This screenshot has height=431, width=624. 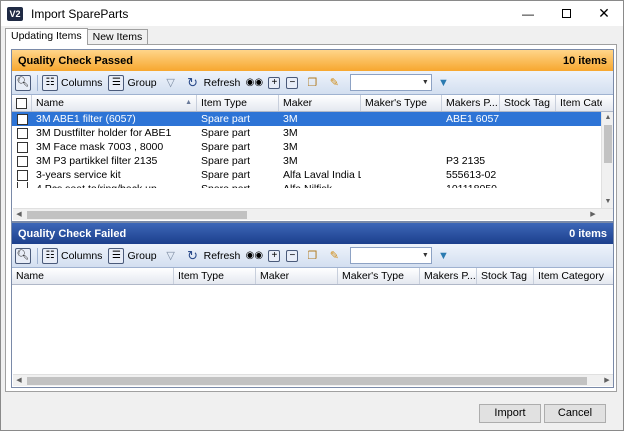 What do you see at coordinates (579, 103) in the screenshot?
I see `column-header-item-category: Item Categ` at bounding box center [579, 103].